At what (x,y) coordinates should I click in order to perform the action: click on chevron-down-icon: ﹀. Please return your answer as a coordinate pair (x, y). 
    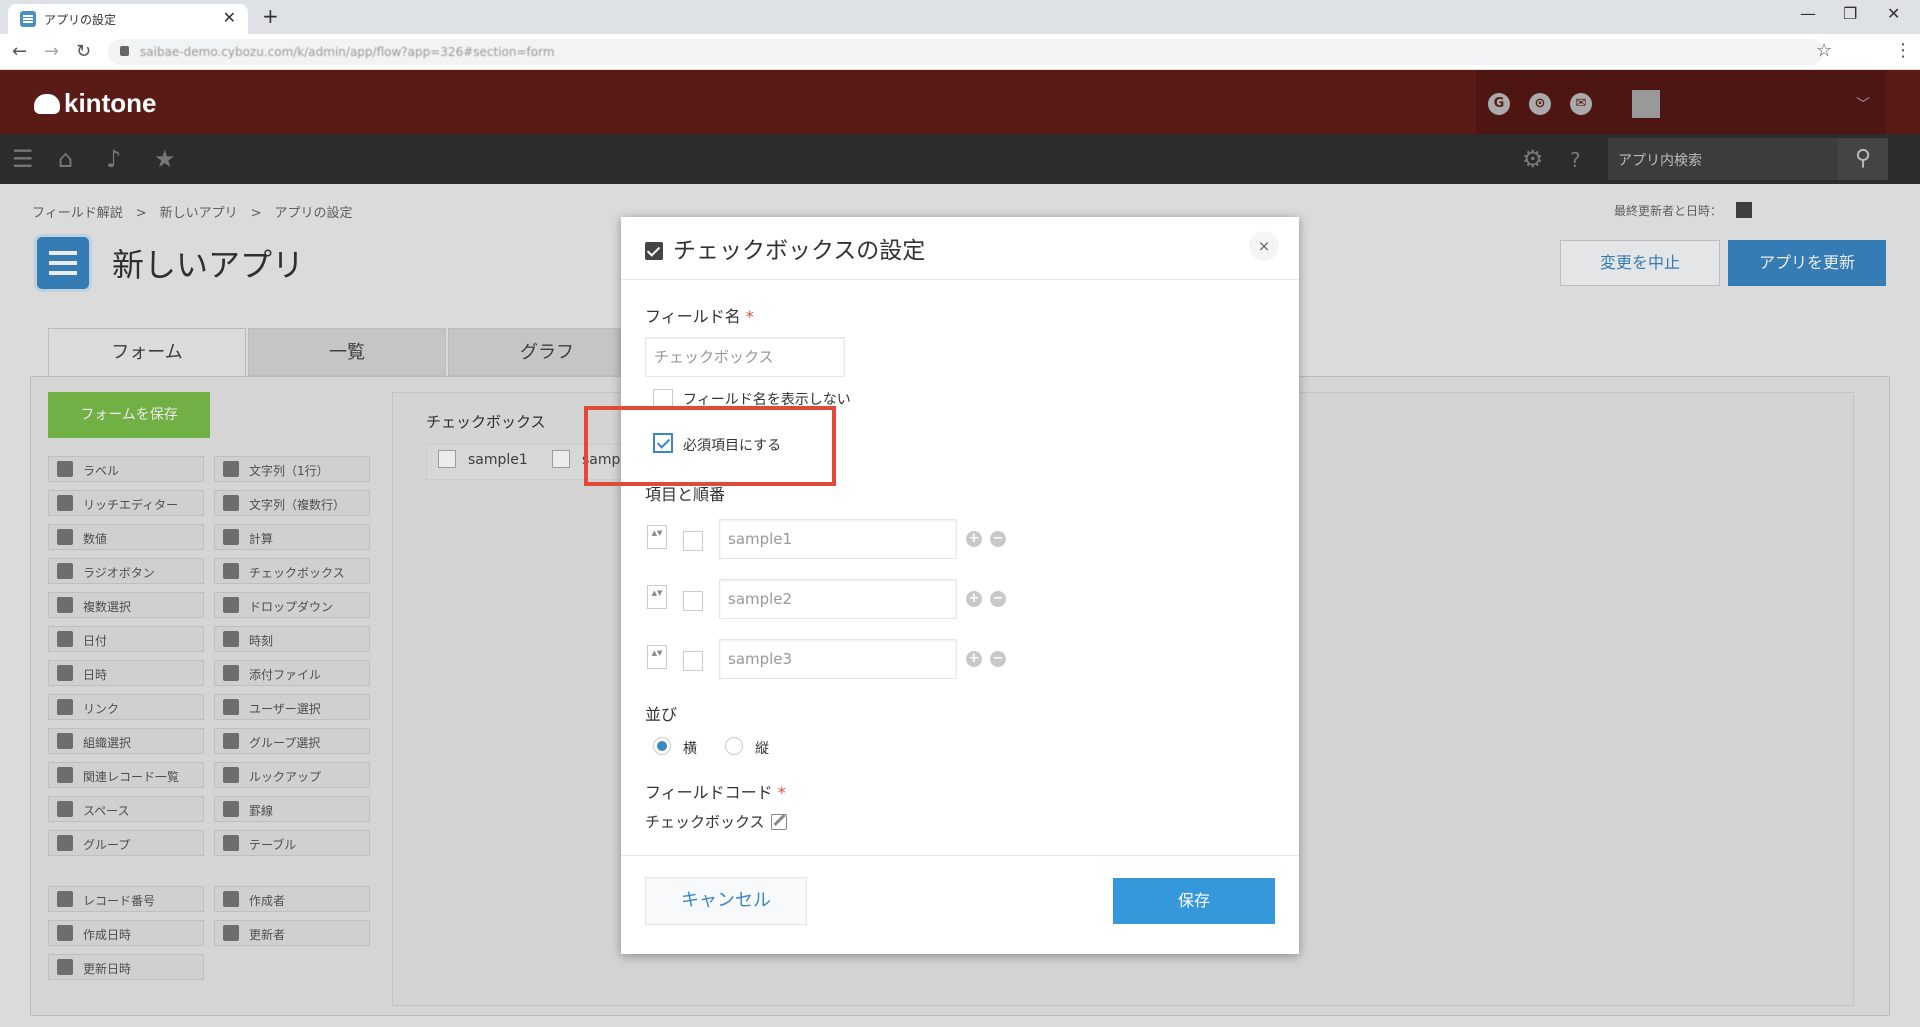
    Looking at the image, I should click on (1863, 104).